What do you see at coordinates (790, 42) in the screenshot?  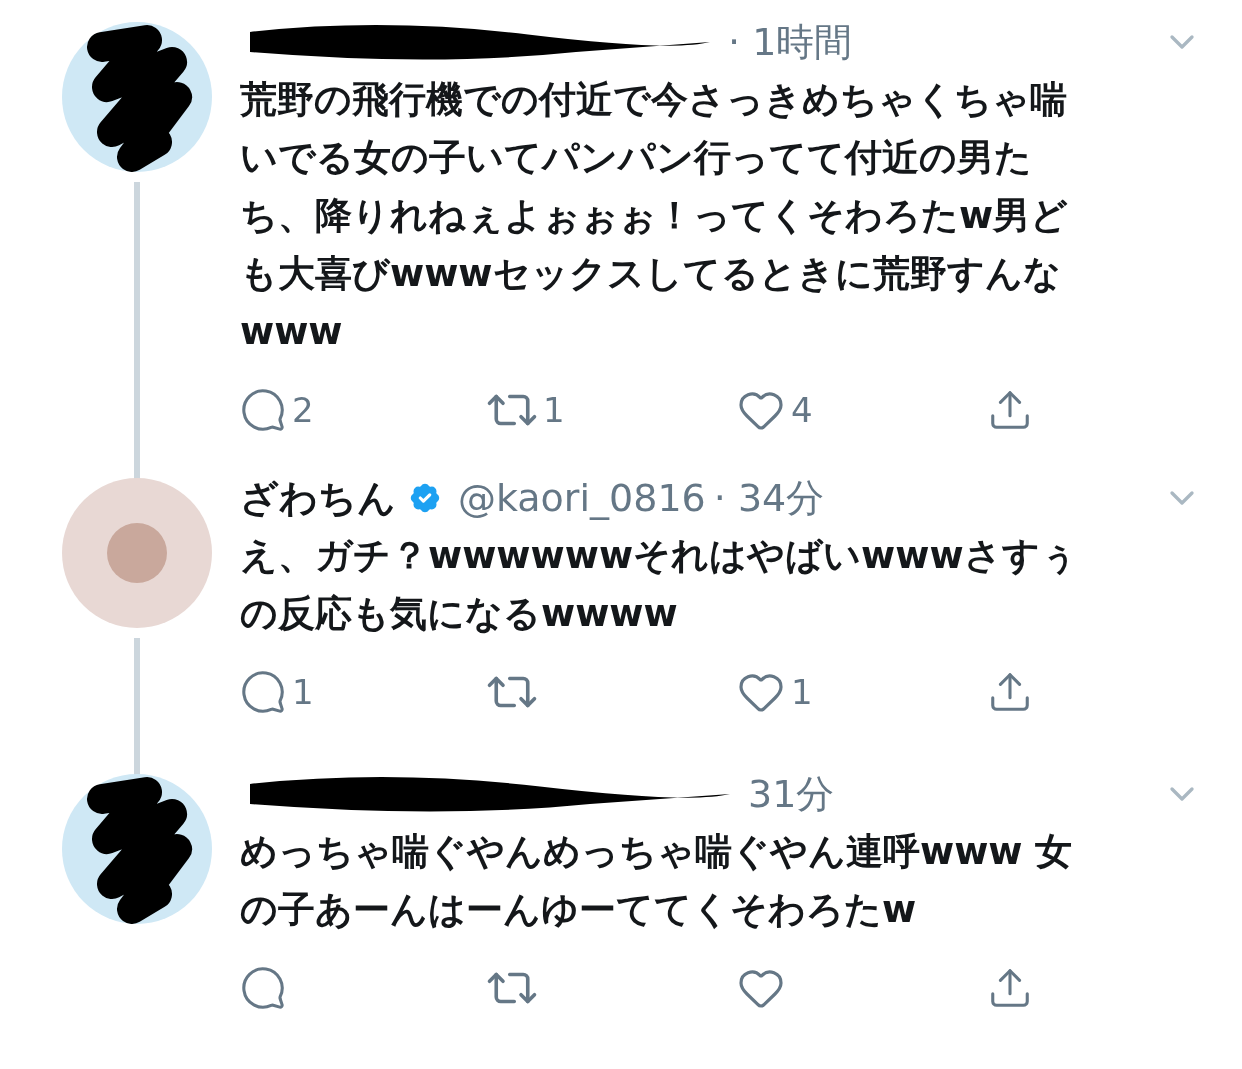 I see `tweet-time: · 1時間` at bounding box center [790, 42].